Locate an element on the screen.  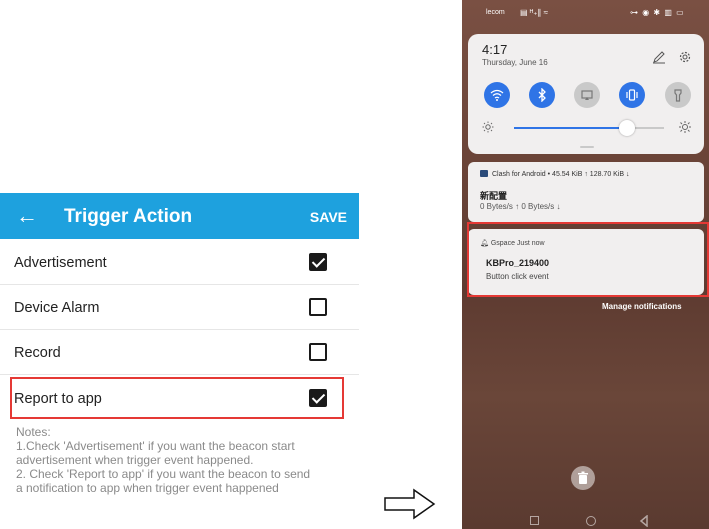
trigger-option-record: Record is located at coordinates (179, 353).